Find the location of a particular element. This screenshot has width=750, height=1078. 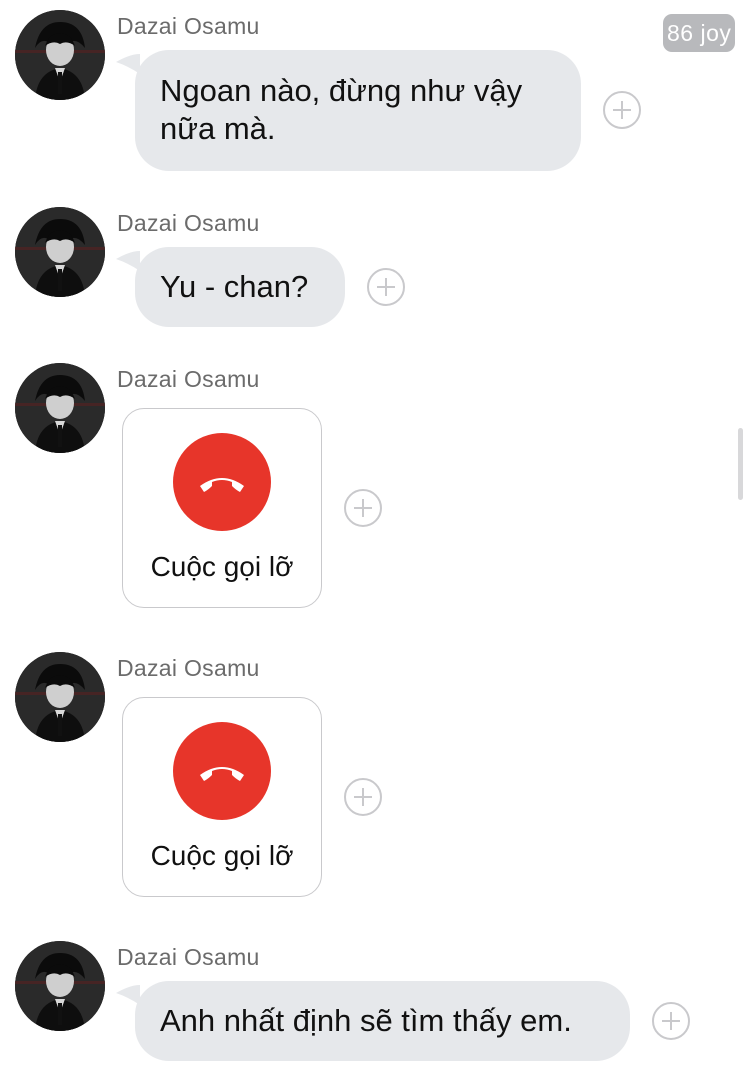

message-bubble: Ngoan nào, đừng như vậy nữa mà. is located at coordinates (358, 110).